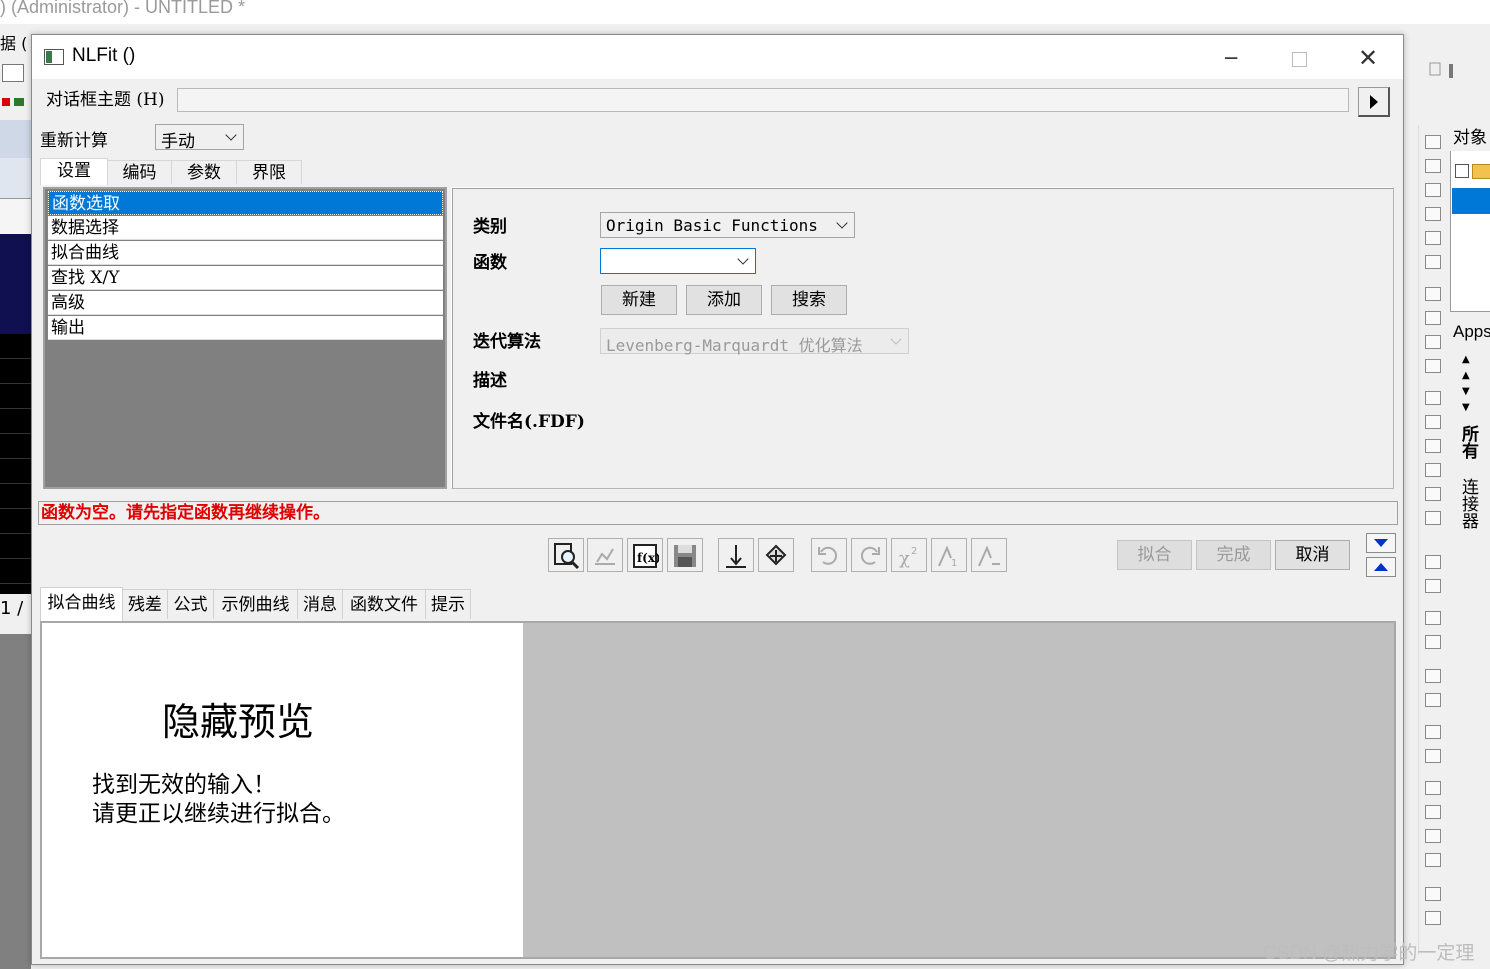  I want to click on minimize-button: ─, so click(1231, 58).